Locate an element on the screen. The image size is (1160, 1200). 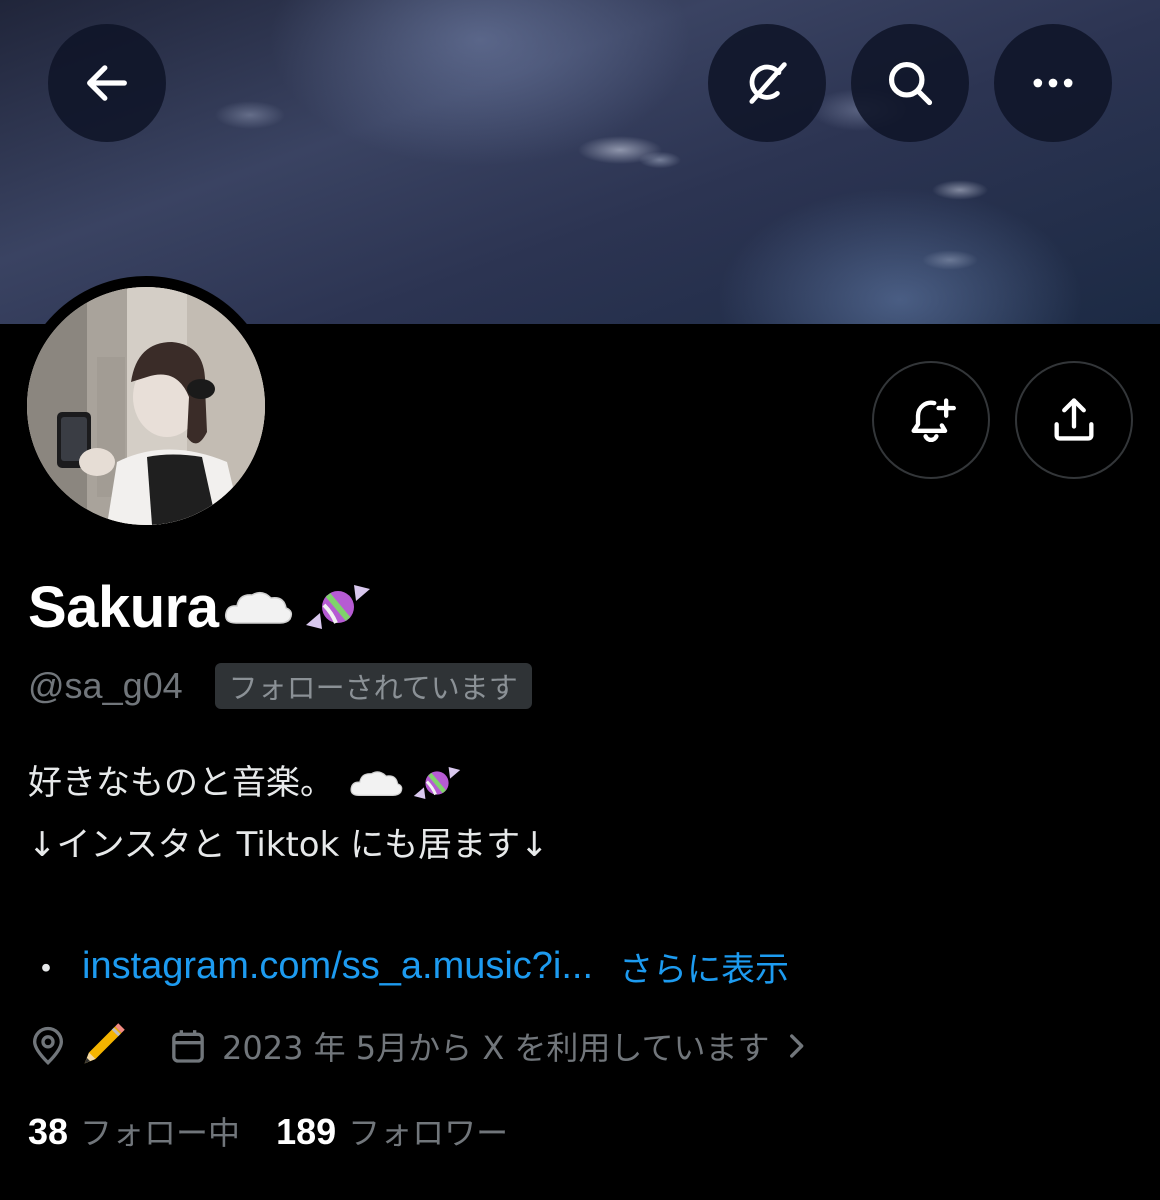
grok-button is located at coordinates (767, 83).